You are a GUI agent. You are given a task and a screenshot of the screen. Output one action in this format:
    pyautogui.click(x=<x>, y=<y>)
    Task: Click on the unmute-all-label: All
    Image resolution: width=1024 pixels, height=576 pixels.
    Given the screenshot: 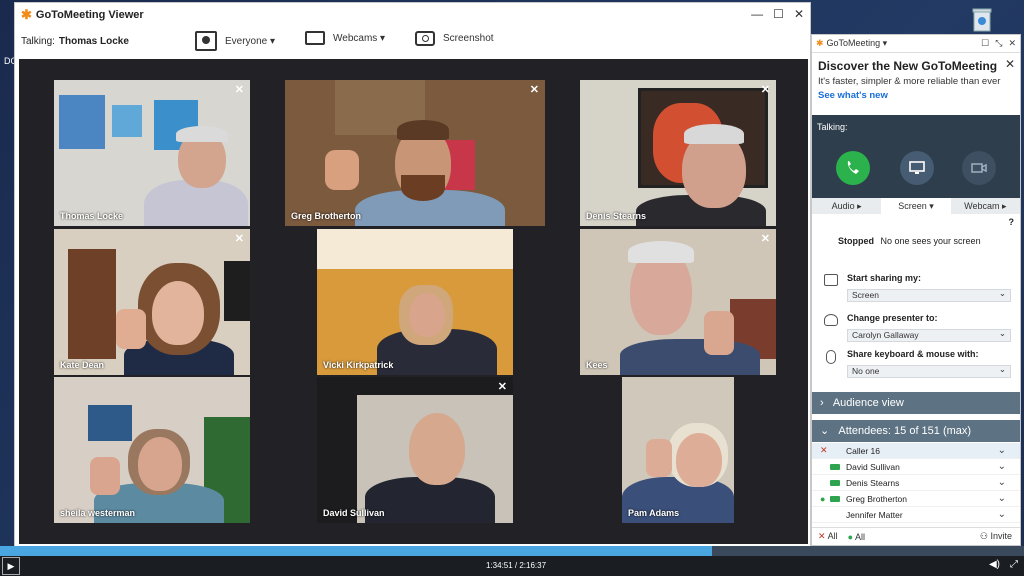 What is the action you would take?
    pyautogui.click(x=860, y=536)
    